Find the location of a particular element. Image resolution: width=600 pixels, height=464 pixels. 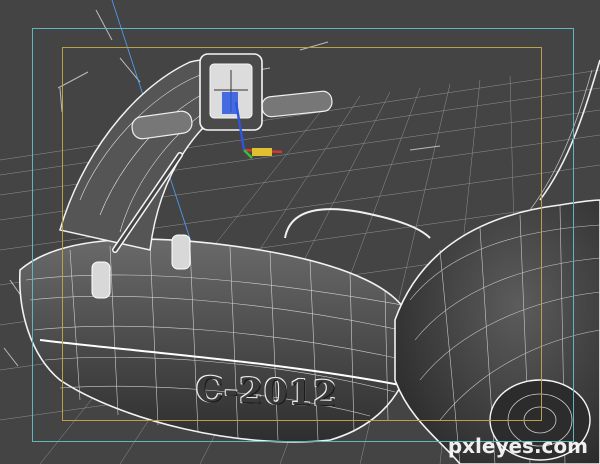

watermark-text: pxleyes.com is located at coordinates (517, 446).